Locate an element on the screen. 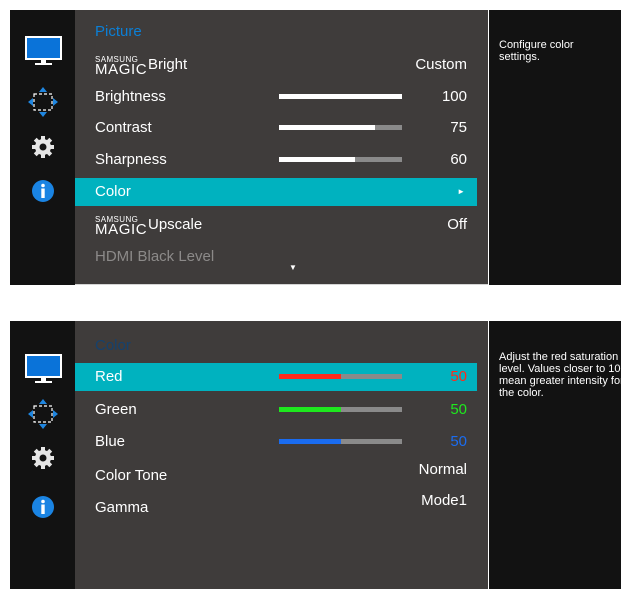 The image size is (621, 589). menu-title: Color is located at coordinates (113, 345).